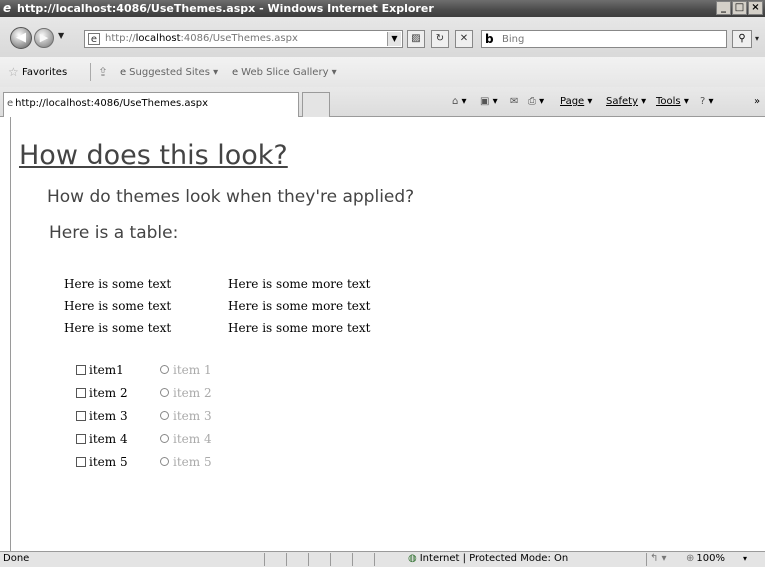  Describe the element at coordinates (192, 370) in the screenshot. I see `radio-label: item 1` at that location.